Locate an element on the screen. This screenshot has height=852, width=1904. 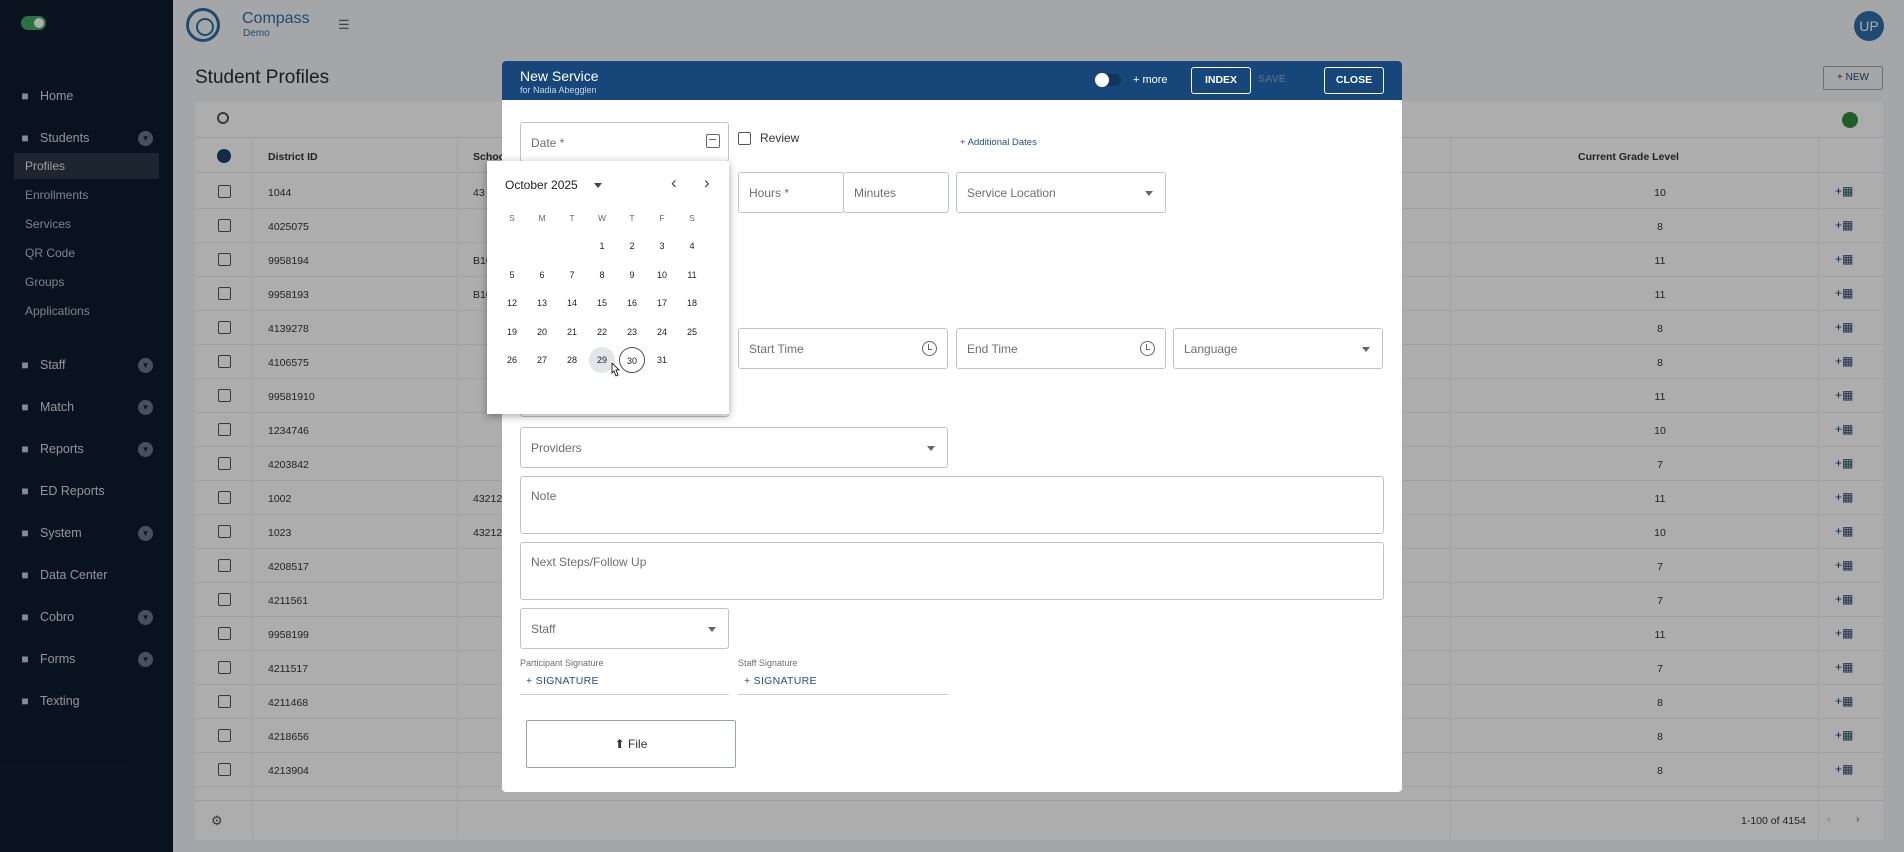
date-field: Date * is located at coordinates (624, 142).